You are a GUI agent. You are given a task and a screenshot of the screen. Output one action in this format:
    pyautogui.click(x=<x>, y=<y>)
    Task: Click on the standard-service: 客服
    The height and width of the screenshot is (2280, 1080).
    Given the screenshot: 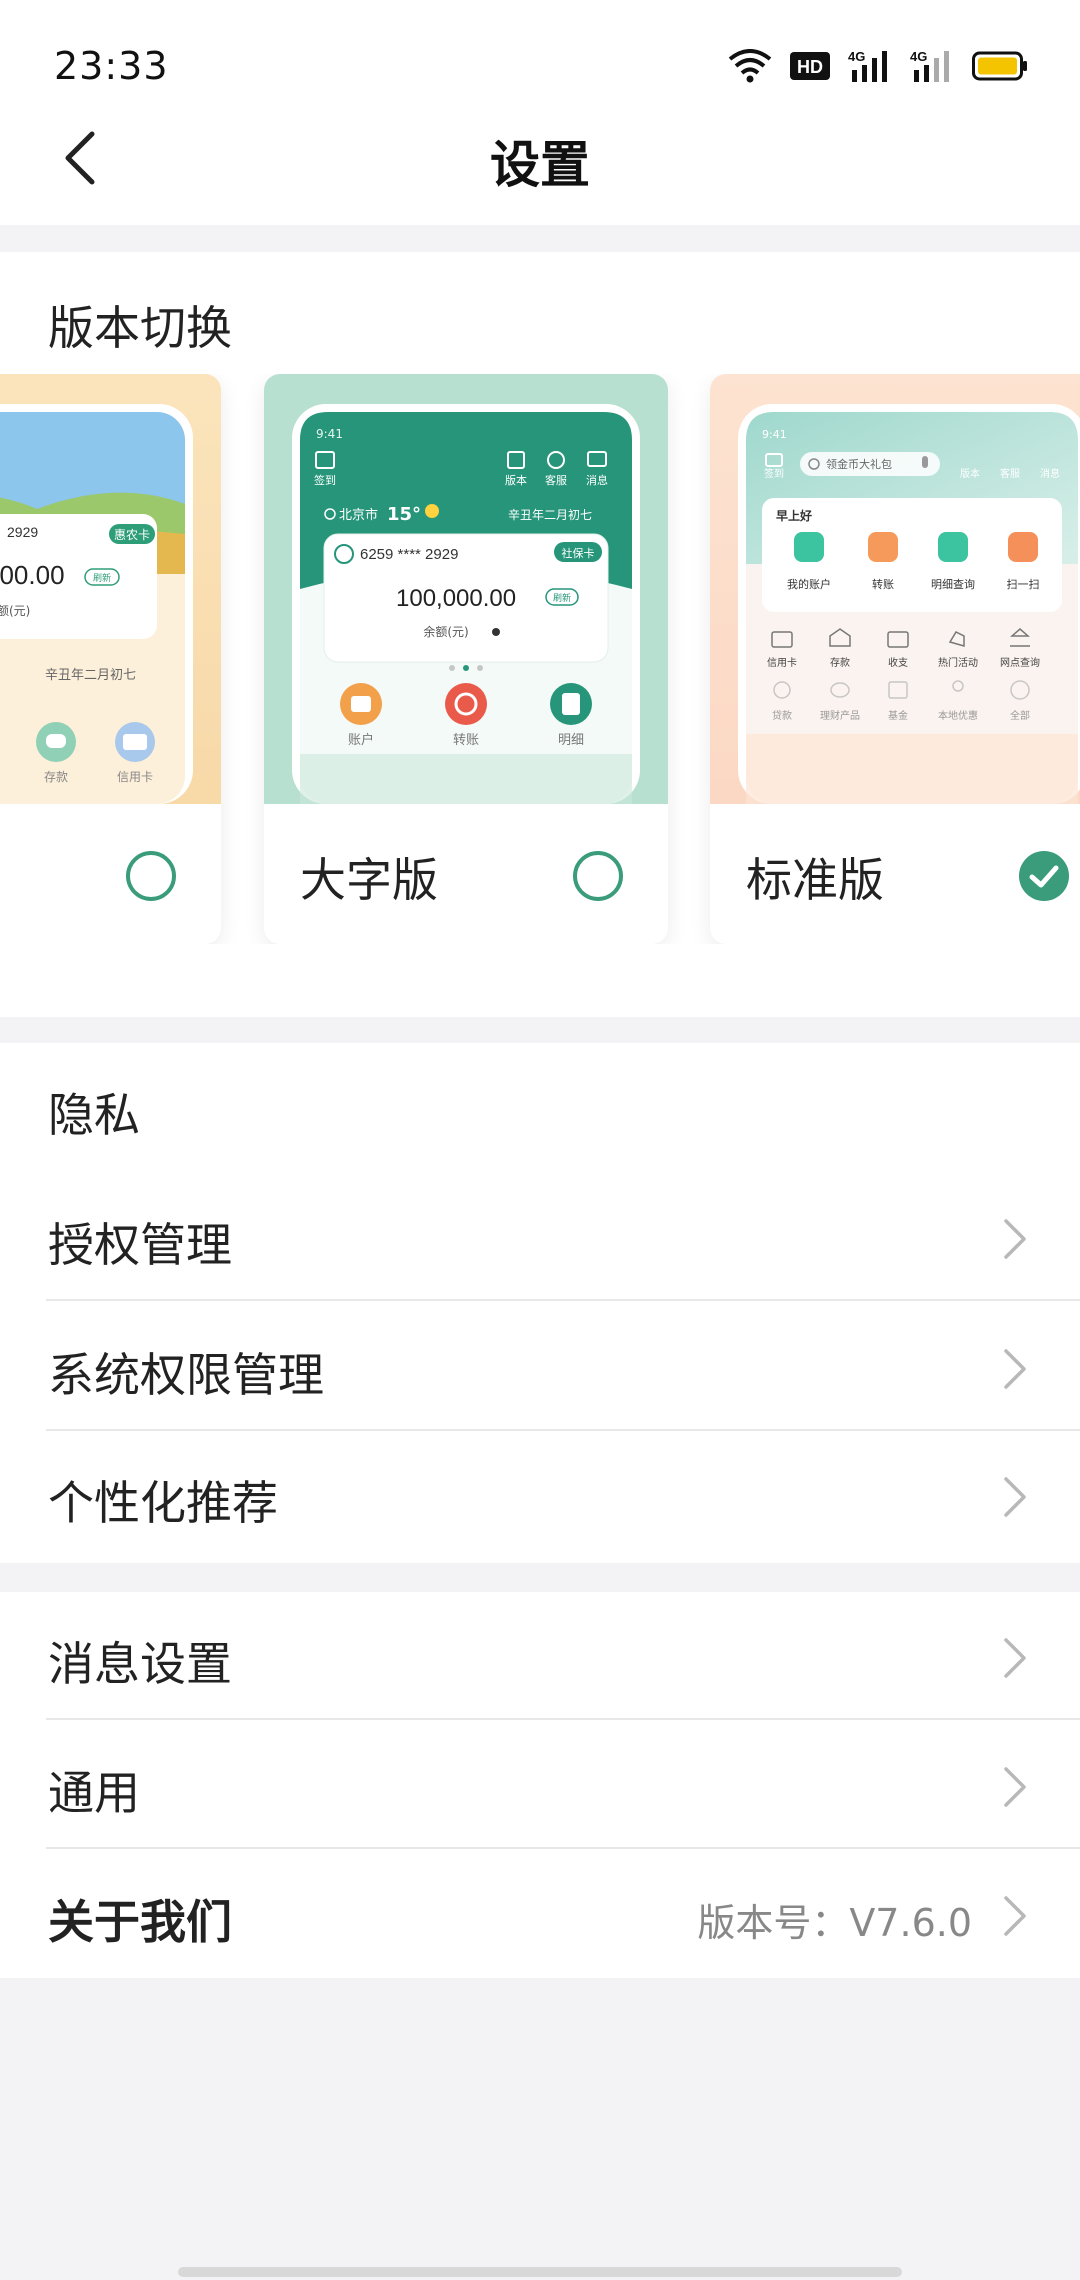 What is the action you would take?
    pyautogui.click(x=1010, y=473)
    